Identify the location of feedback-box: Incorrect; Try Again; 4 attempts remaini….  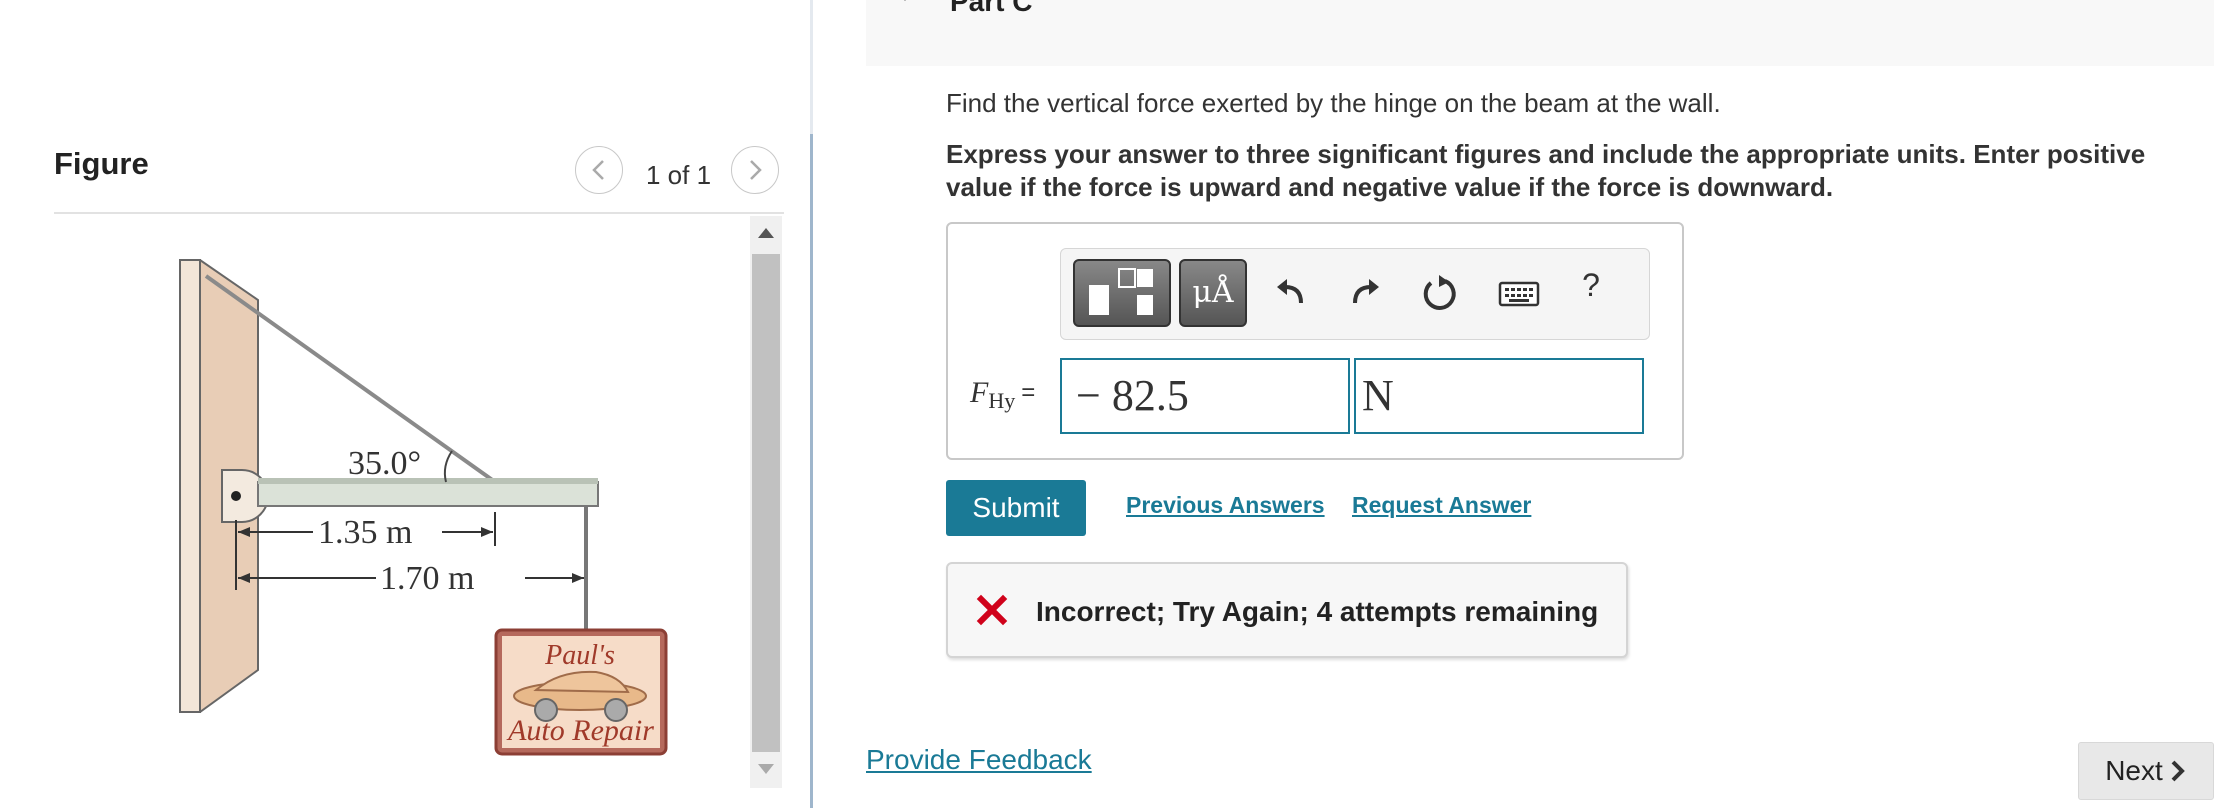
(1287, 610).